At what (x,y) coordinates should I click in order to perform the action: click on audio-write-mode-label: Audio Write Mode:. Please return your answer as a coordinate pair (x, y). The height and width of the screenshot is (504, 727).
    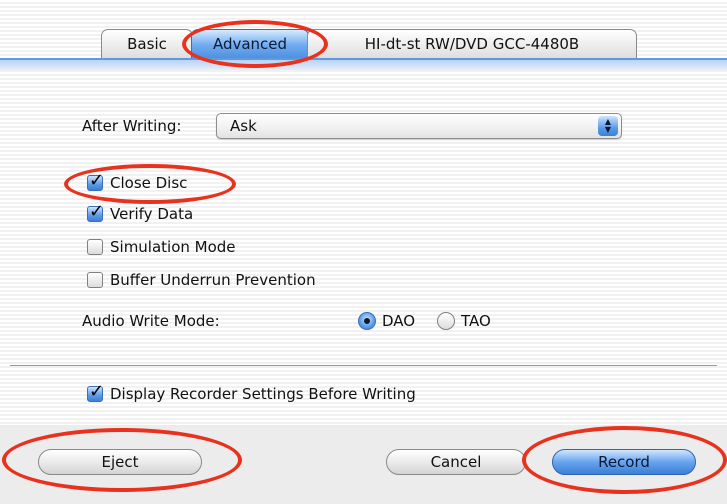
    Looking at the image, I should click on (151, 321).